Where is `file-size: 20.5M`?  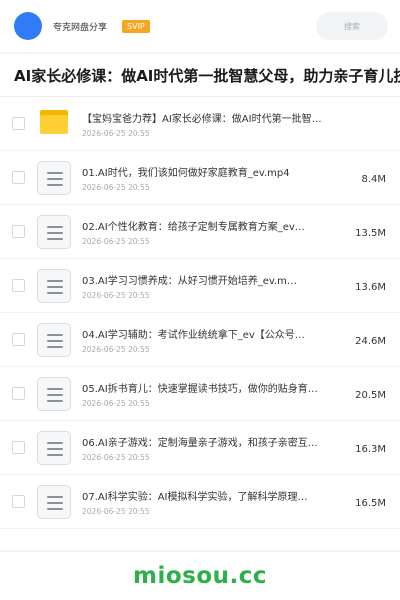 file-size: 20.5M is located at coordinates (370, 395).